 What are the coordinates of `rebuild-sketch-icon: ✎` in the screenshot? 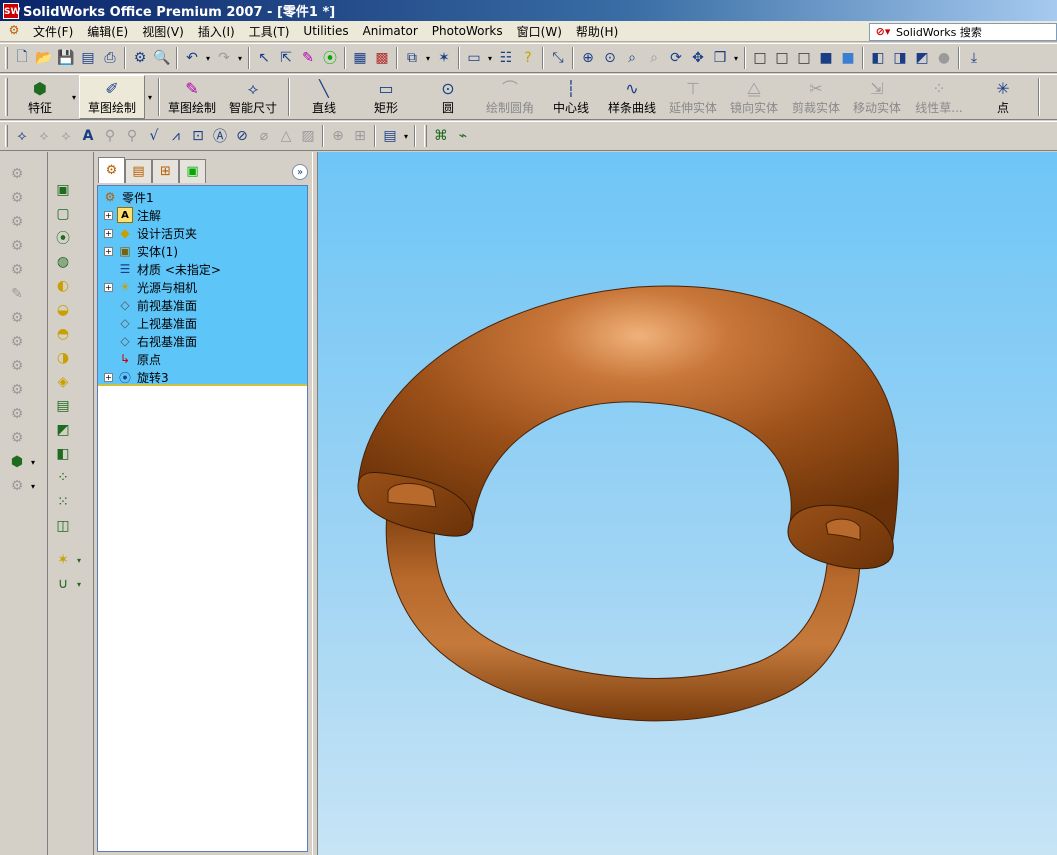 It's located at (308, 58).